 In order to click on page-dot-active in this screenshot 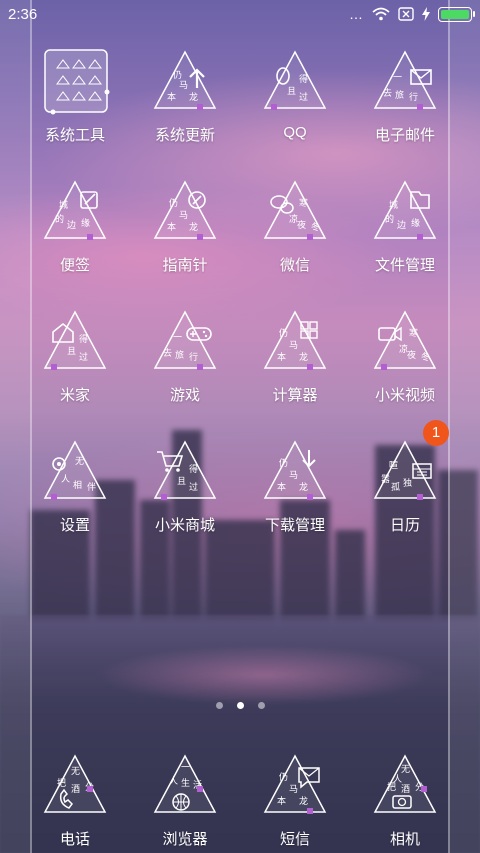, I will do `click(240, 705)`.